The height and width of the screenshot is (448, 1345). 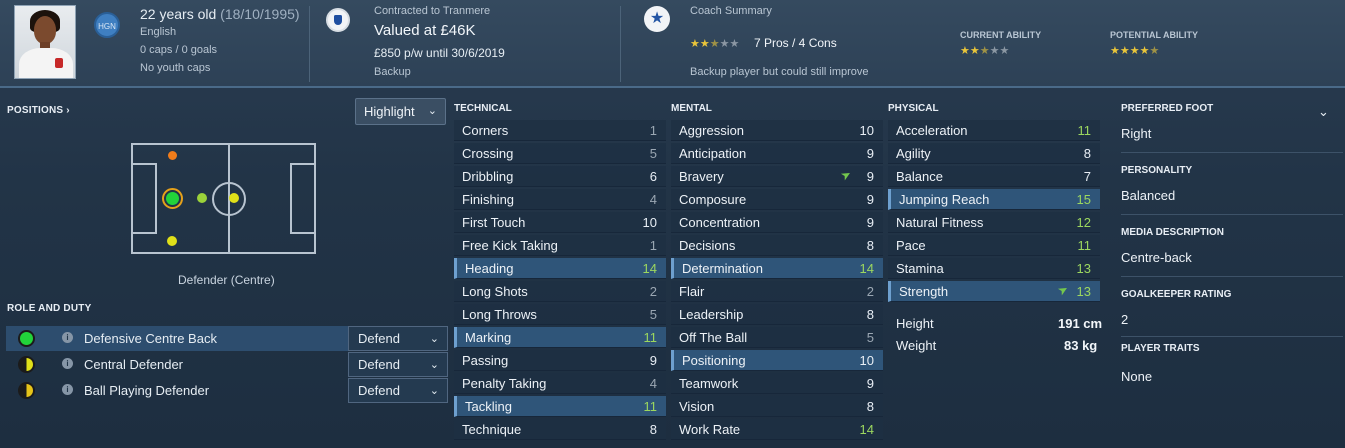 I want to click on current-ability-stars: ★★★★★, so click(x=985, y=51).